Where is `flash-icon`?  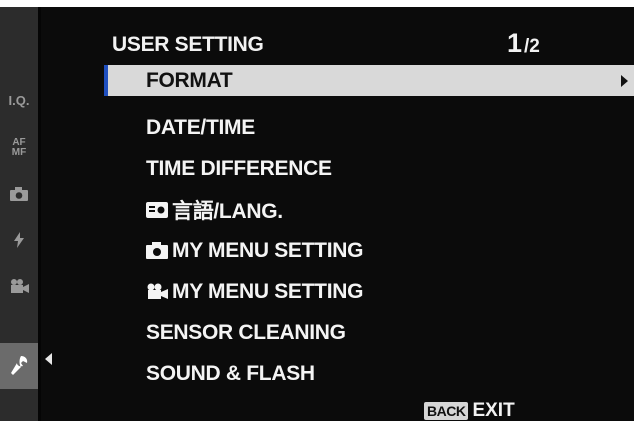 flash-icon is located at coordinates (19, 240).